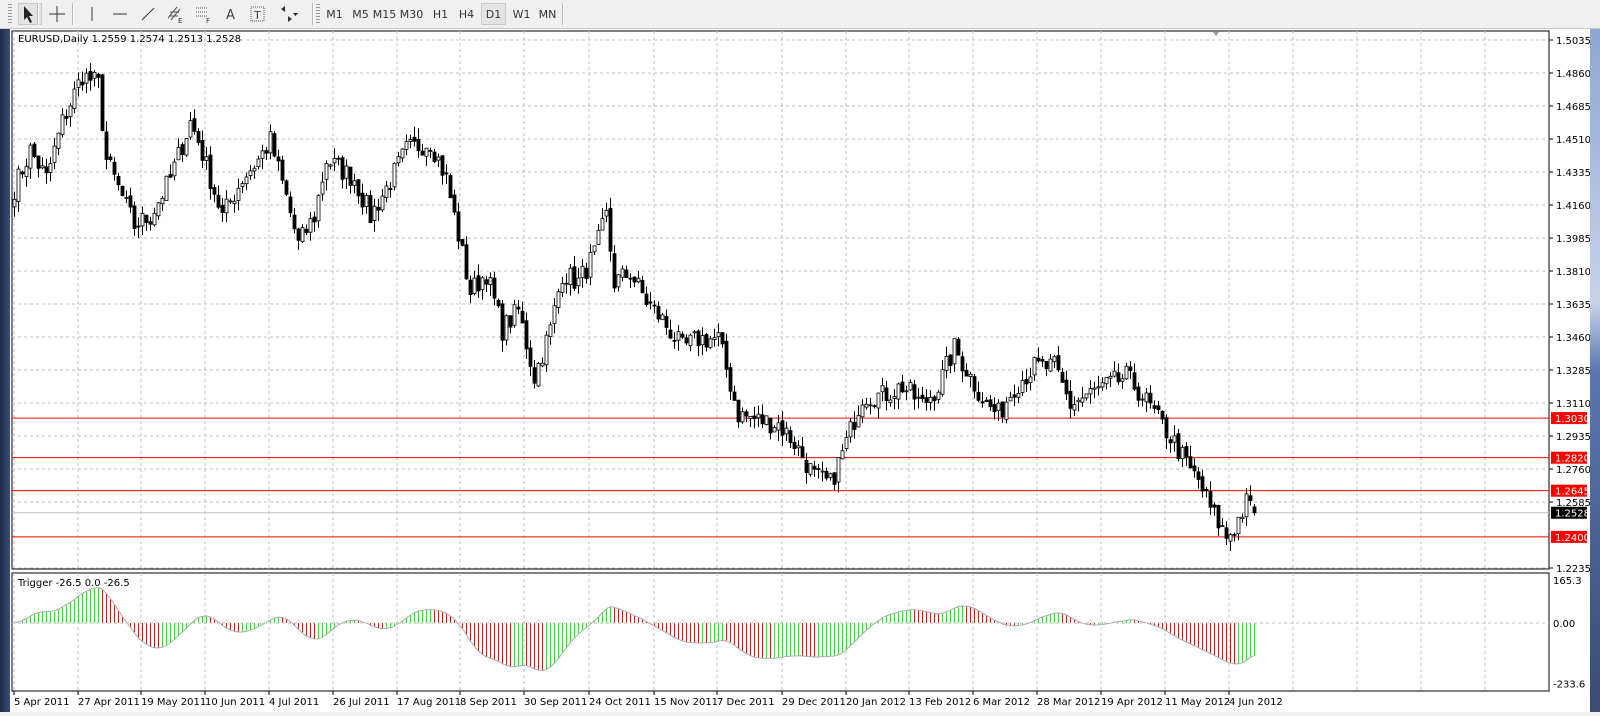  I want to click on timeframe-label: M5, so click(360, 14).